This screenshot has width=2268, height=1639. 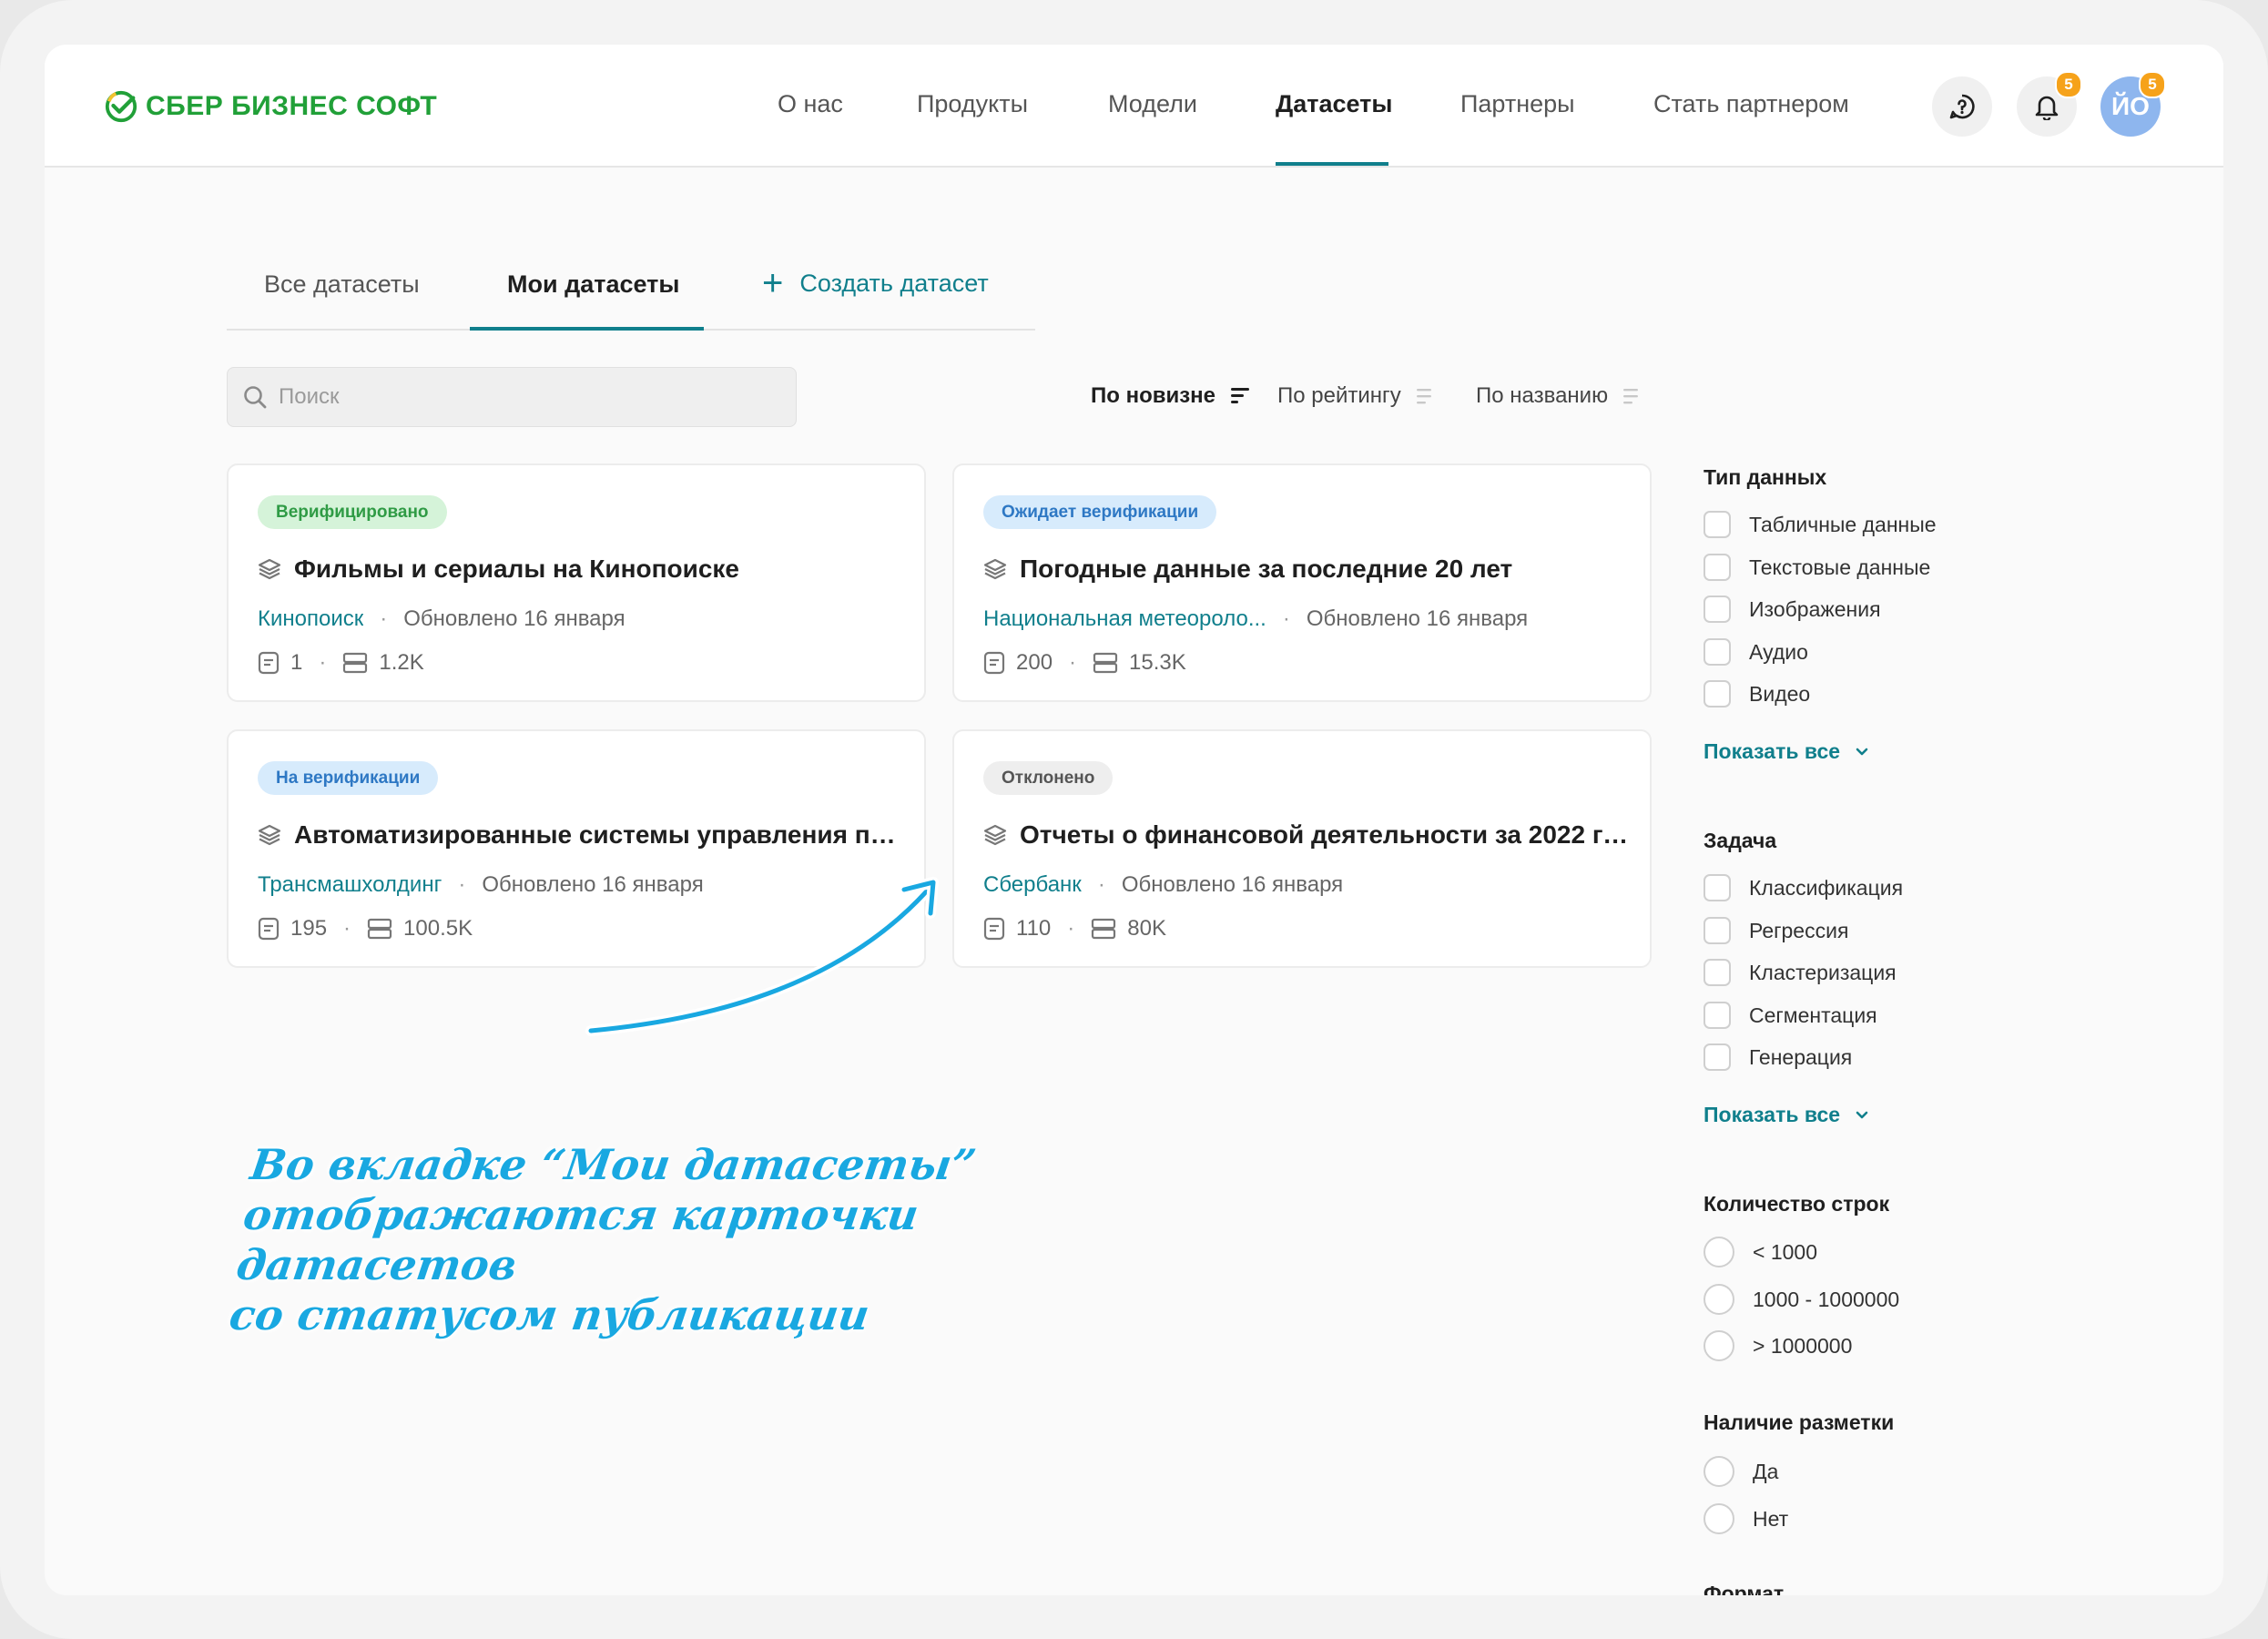 What do you see at coordinates (350, 885) in the screenshot?
I see `dataset-org-link: Трансмашхолдинг` at bounding box center [350, 885].